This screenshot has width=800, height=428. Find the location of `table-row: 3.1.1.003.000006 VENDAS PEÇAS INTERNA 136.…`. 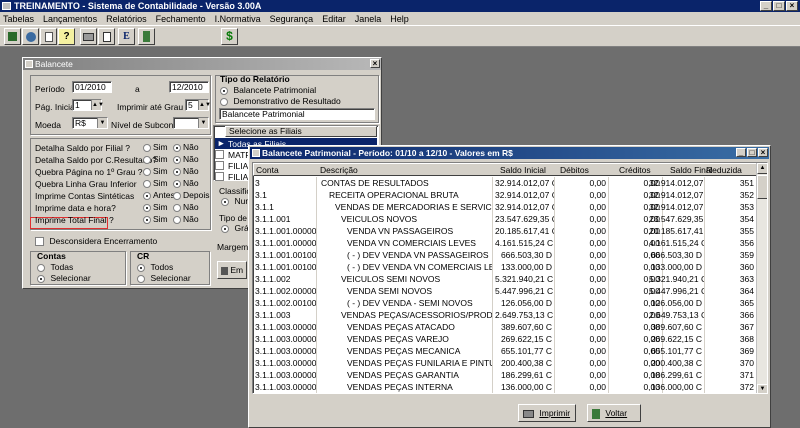

table-row: 3.1.1.003.000006 VENDAS PEÇAS INTERNA 136.… is located at coordinates (505, 387).